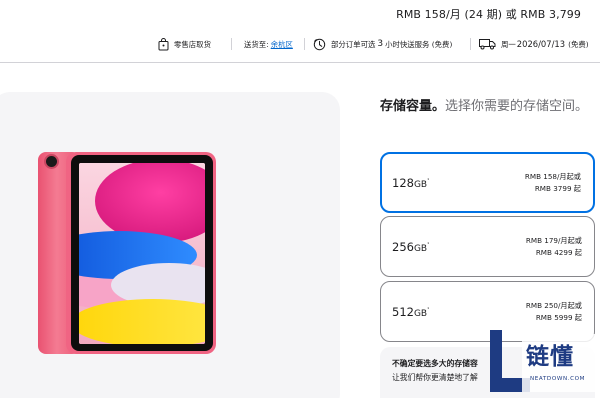 The image size is (600, 398). I want to click on pickup-label: 零售店取货, so click(192, 44).